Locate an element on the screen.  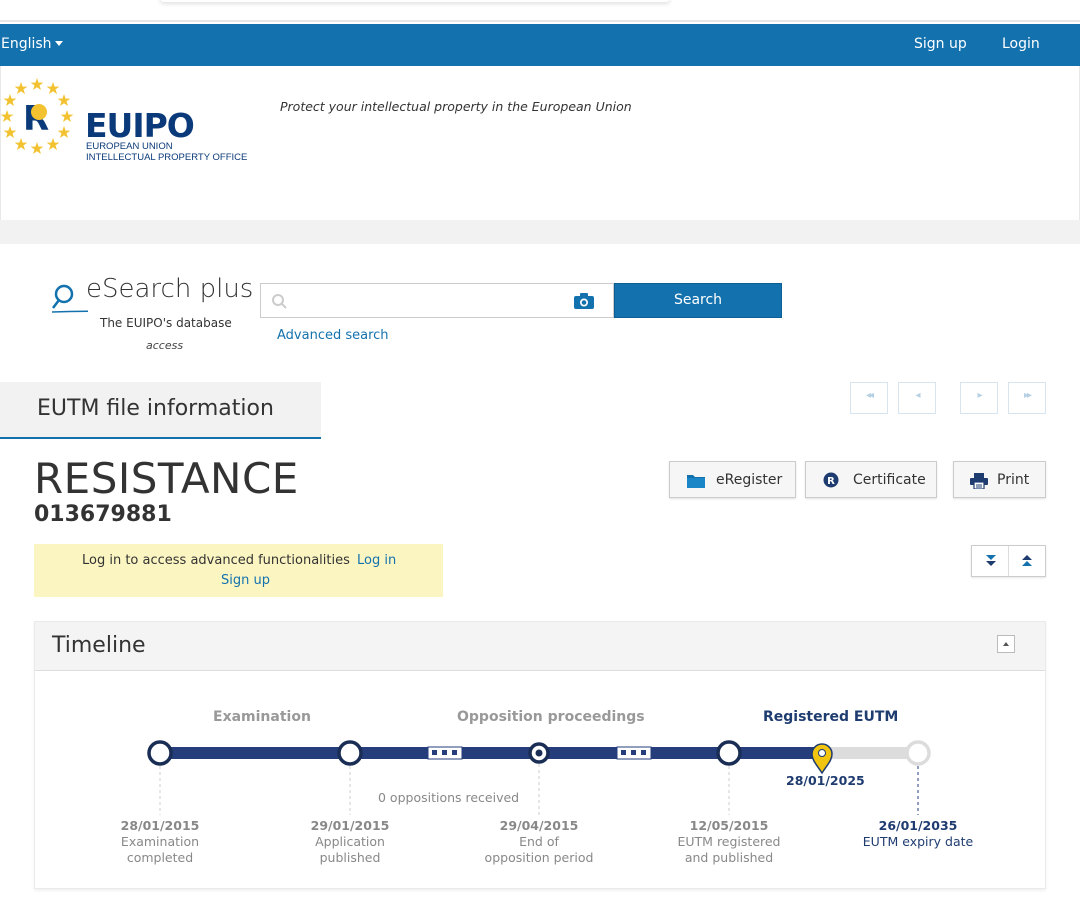
tab-label: EUTM file information is located at coordinates (155, 408).